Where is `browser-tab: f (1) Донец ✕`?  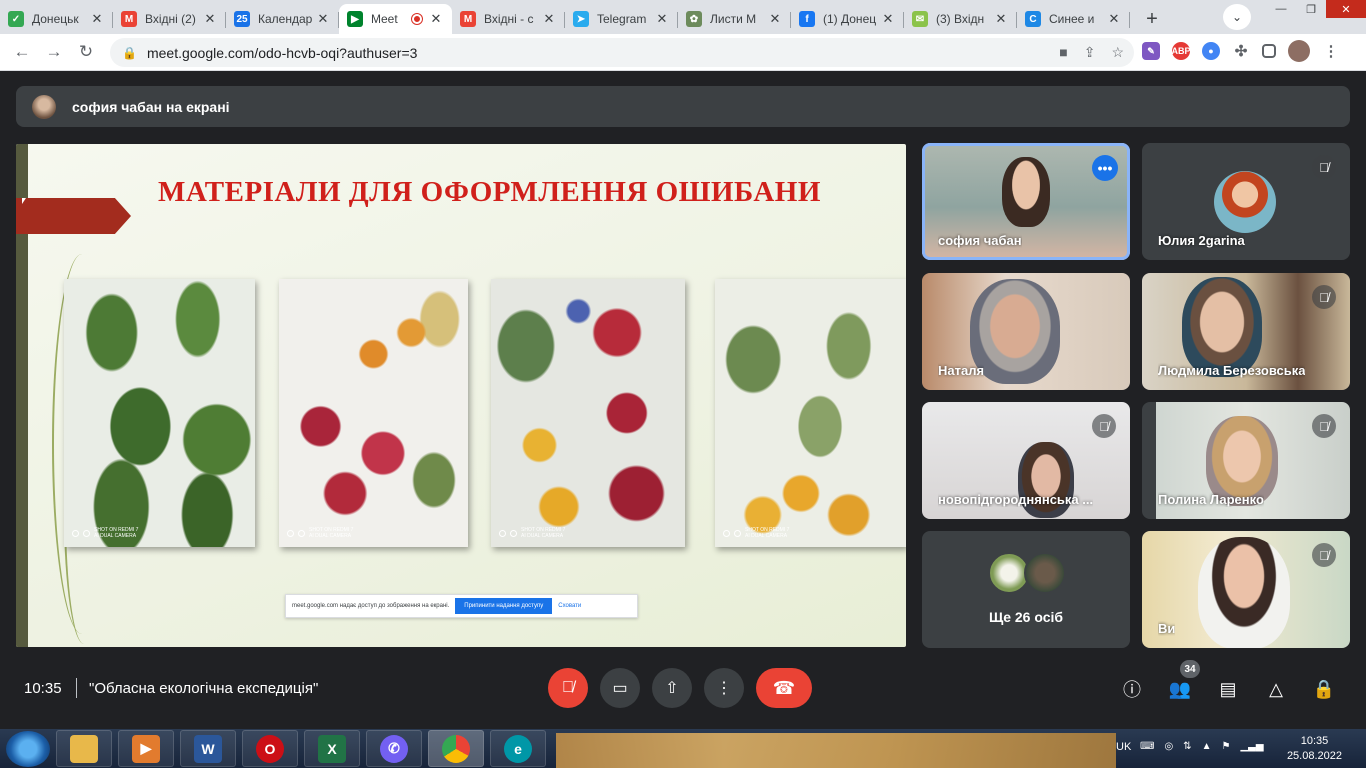
browser-tab: f (1) Донец ✕ is located at coordinates (847, 19).